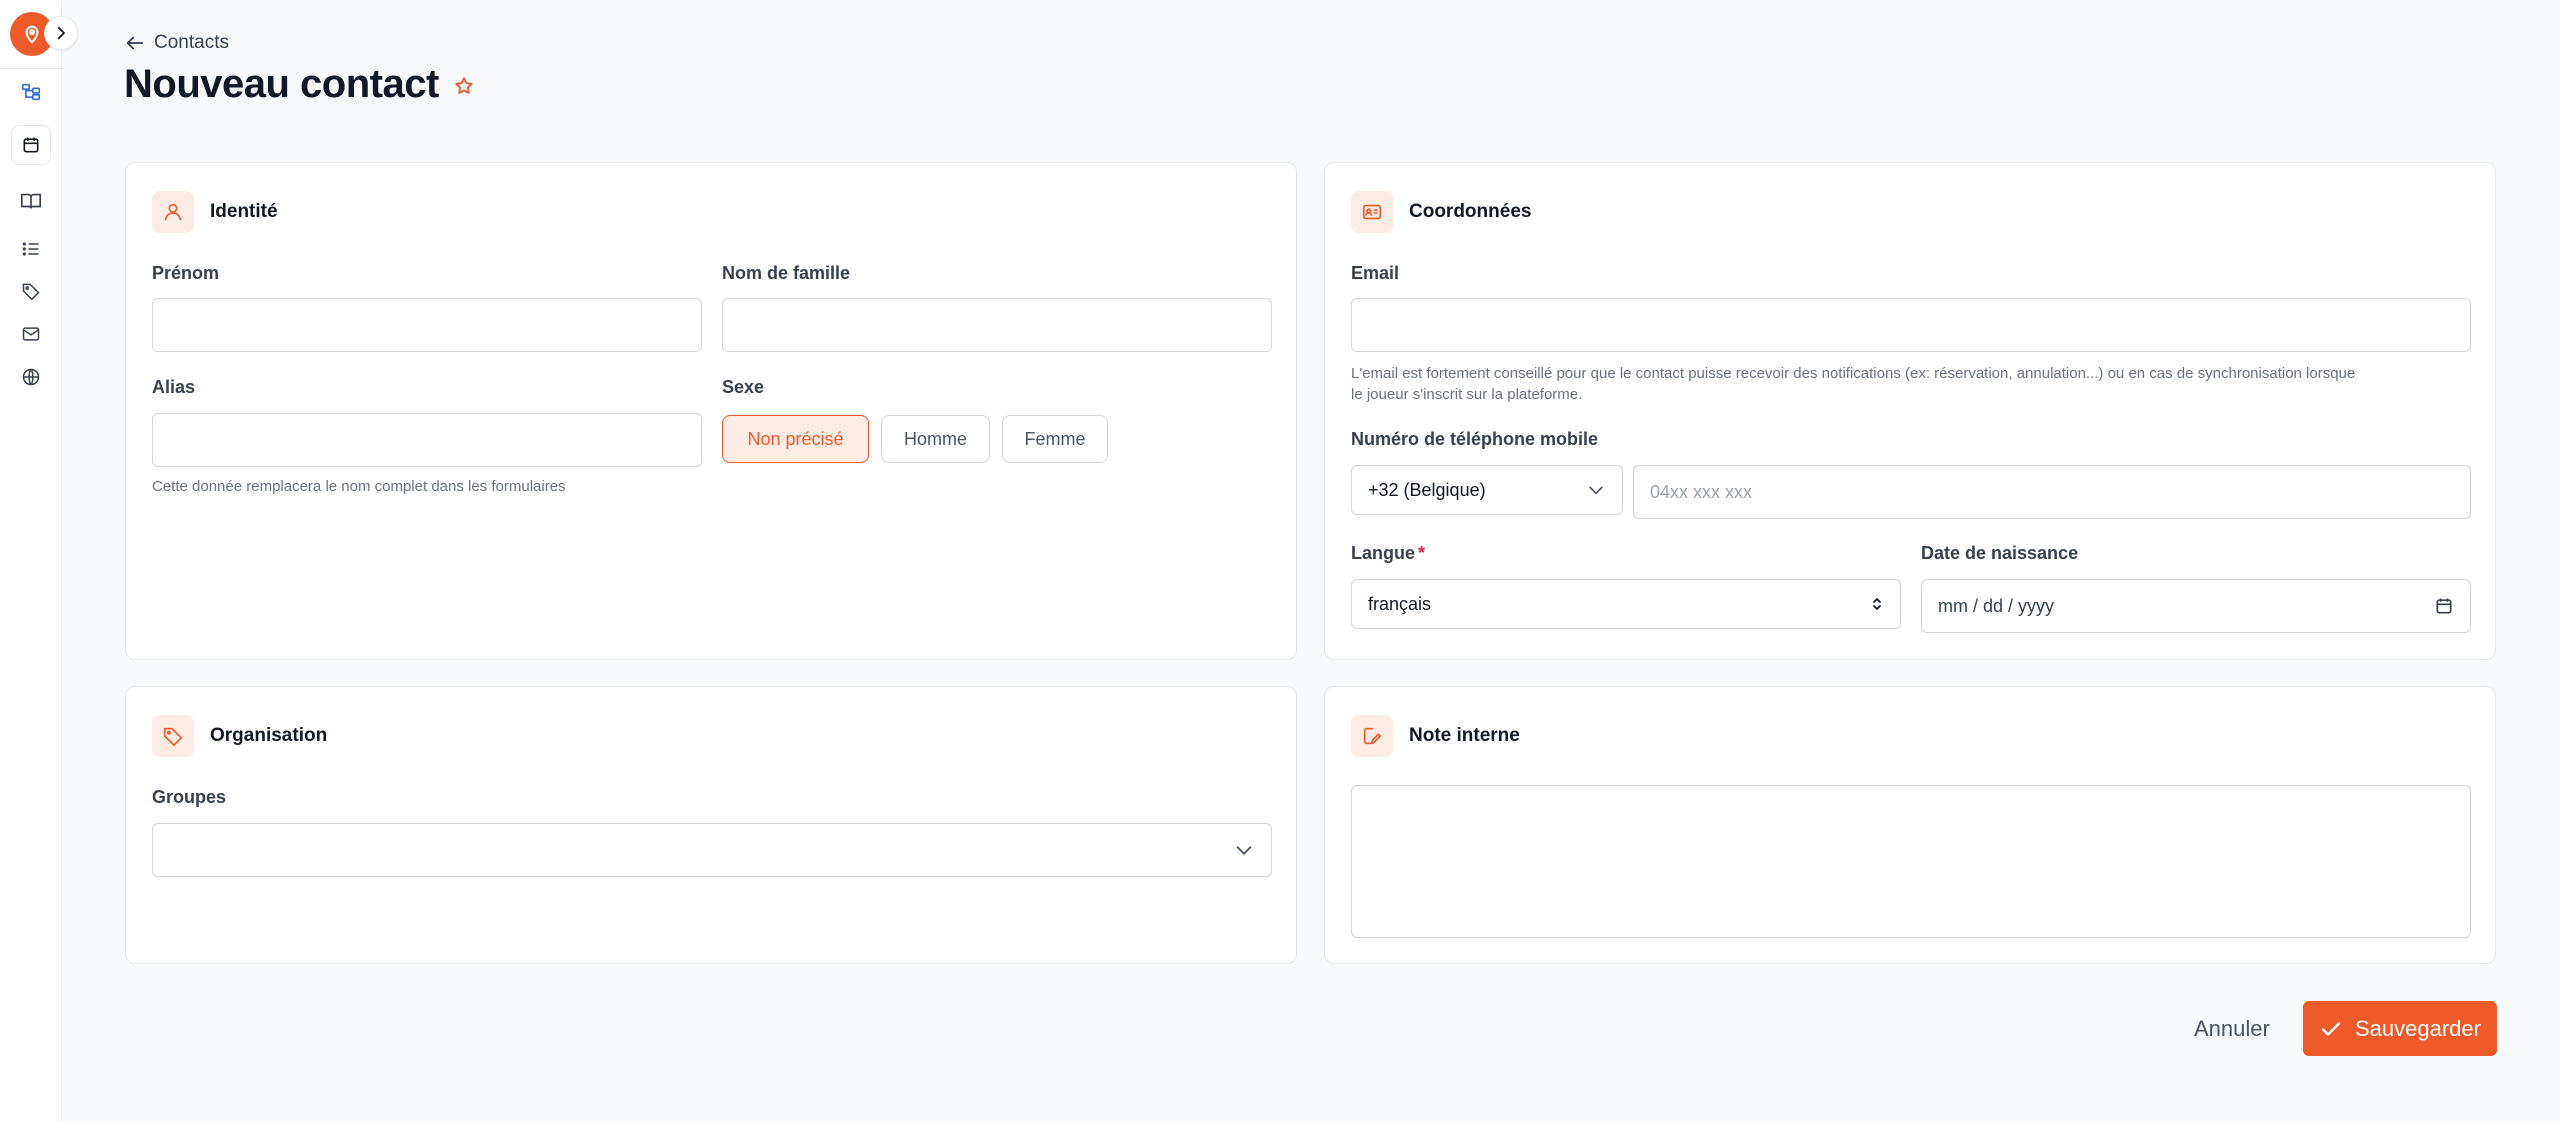 This screenshot has height=1121, width=2560. I want to click on star-icon, so click(464, 85).